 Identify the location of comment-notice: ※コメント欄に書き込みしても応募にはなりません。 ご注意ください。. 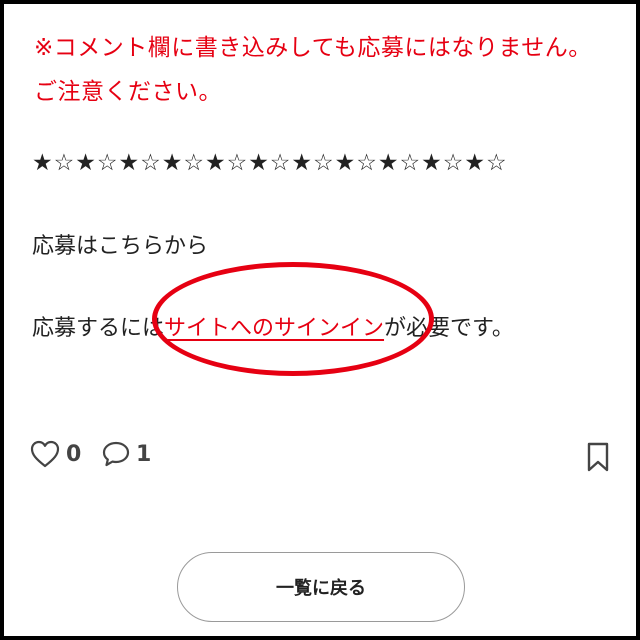
(329, 70).